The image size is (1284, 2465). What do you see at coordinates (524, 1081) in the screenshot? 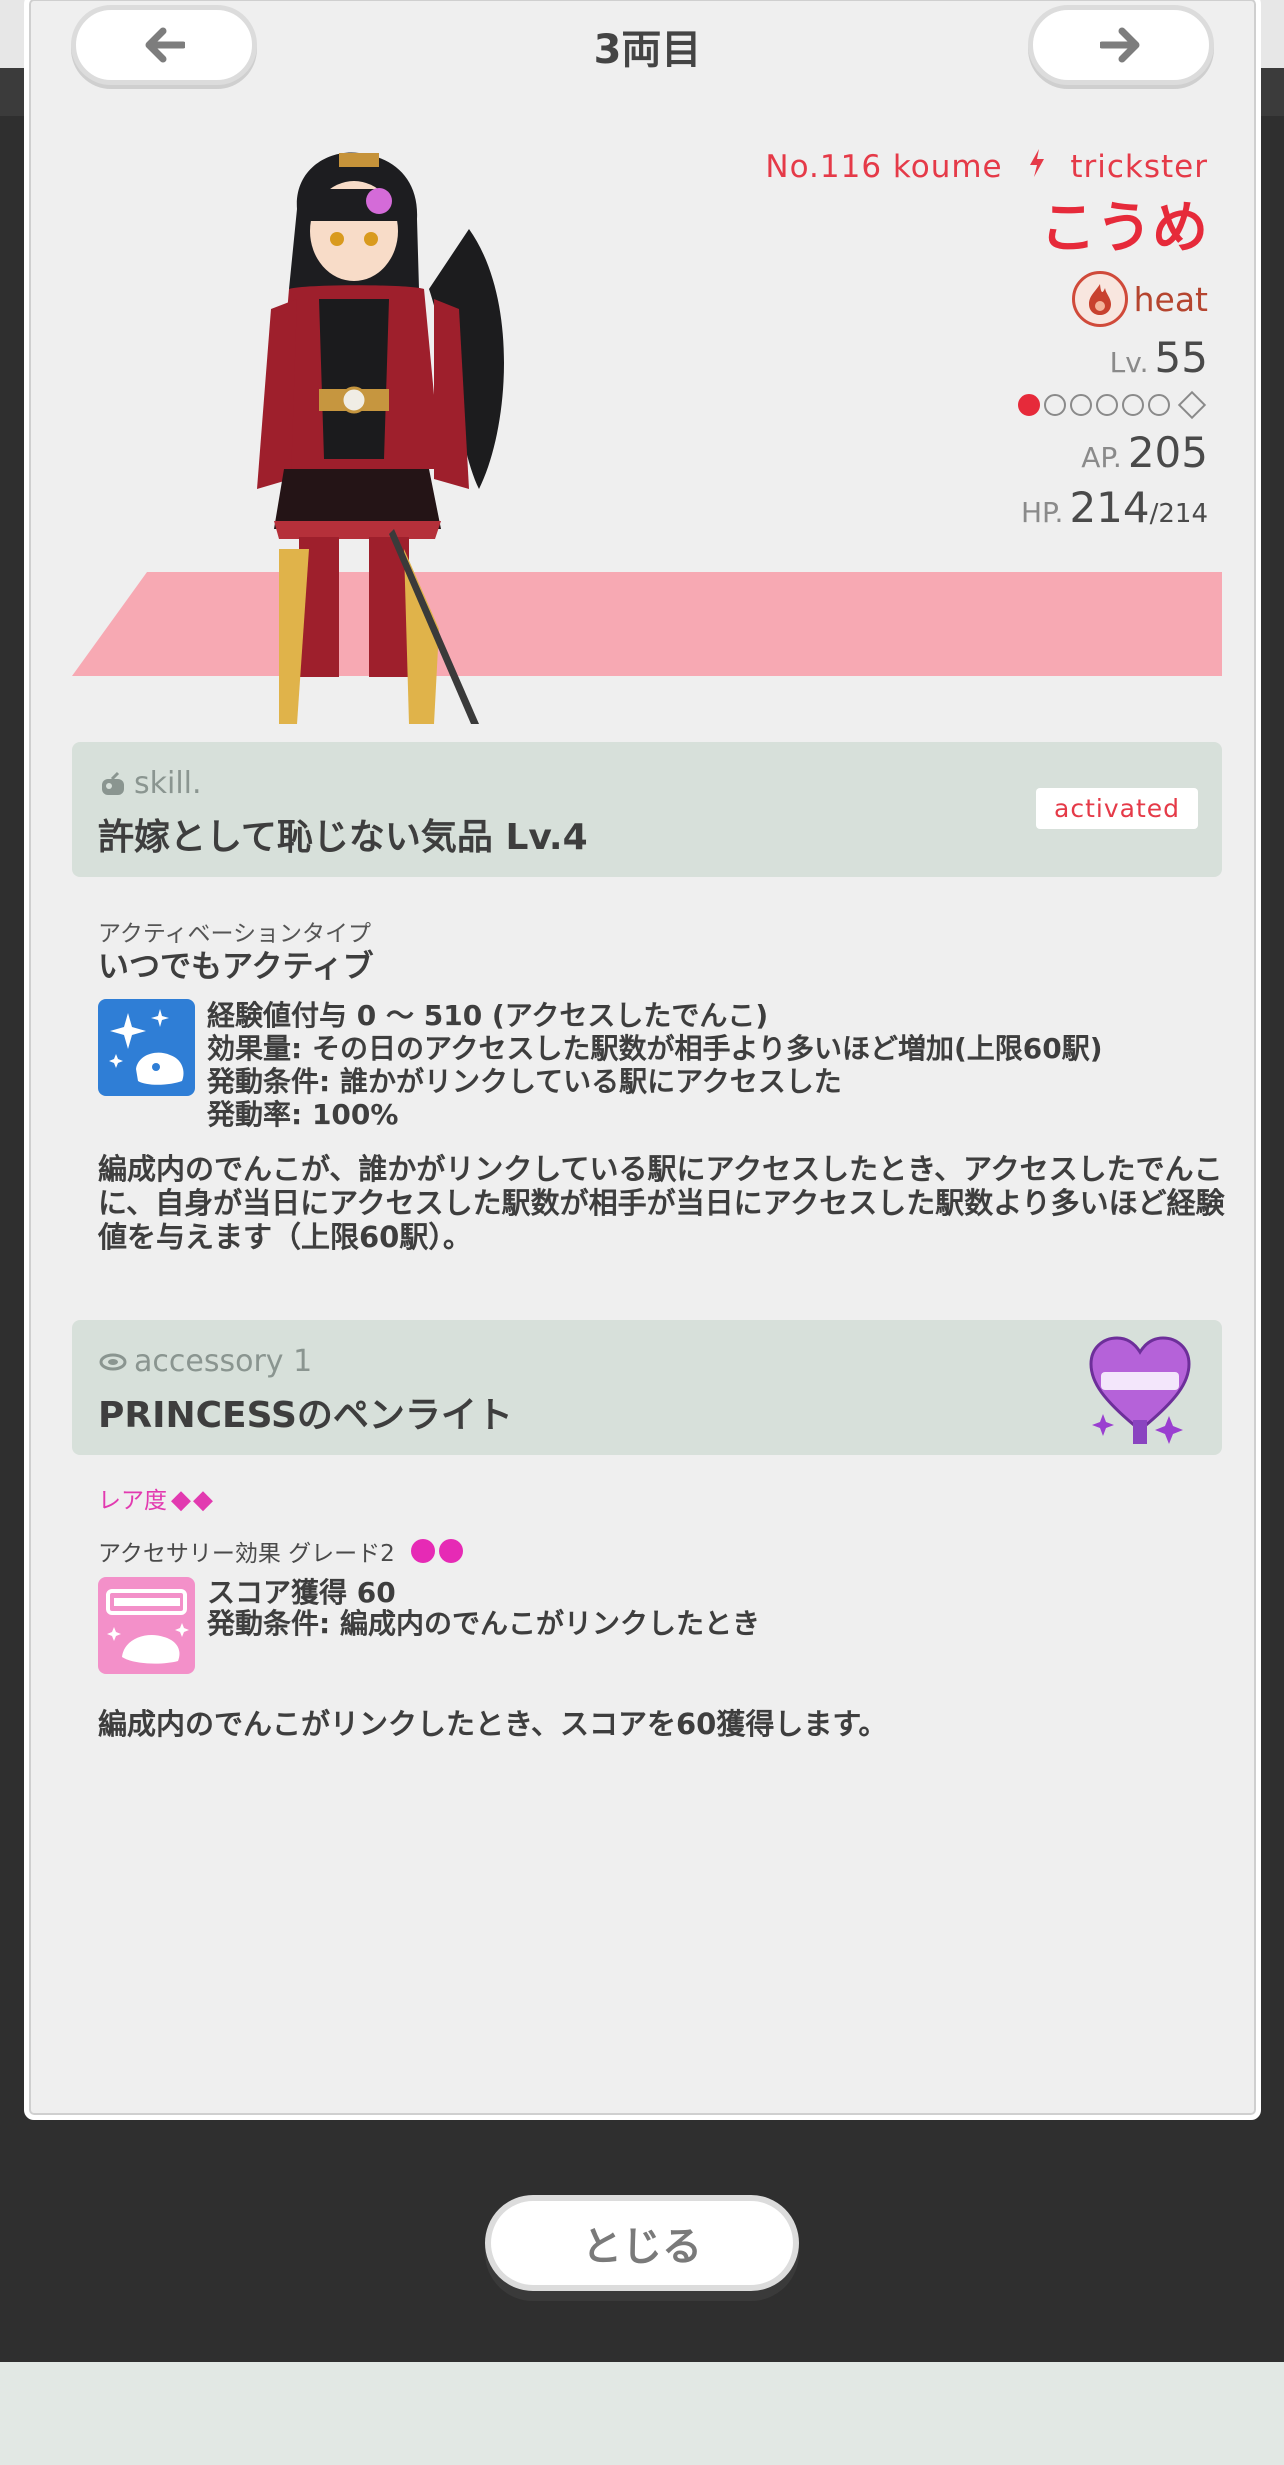
I see `skill-effect-line: 発動条件: 誰かがリンクしている駅にアクセスした` at bounding box center [524, 1081].